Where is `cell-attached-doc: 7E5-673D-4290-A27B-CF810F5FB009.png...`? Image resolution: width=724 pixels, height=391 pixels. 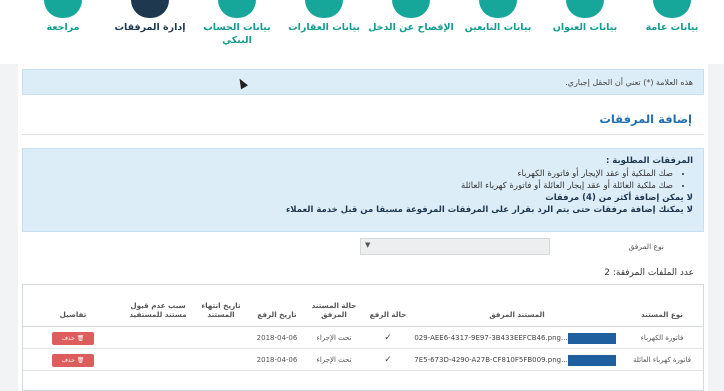 cell-attached-doc: 7E5-673D-4290-A27B-CF810F5FB009.png... is located at coordinates (517, 360).